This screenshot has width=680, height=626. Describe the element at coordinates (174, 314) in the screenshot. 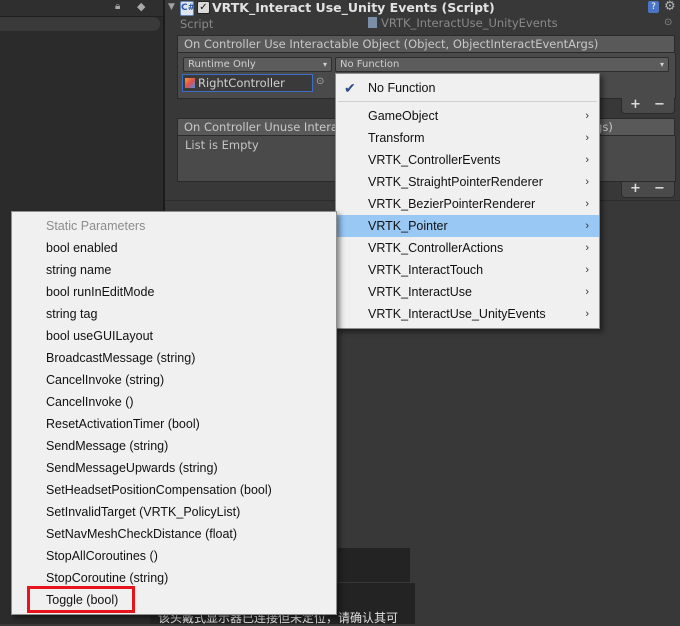

I see `member-menu-item: string tag` at that location.